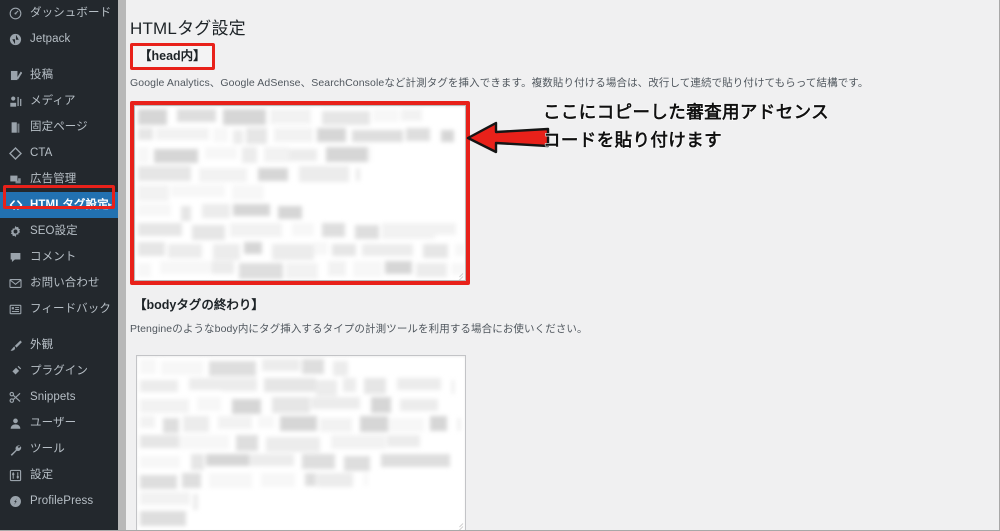 This screenshot has height=531, width=1000. Describe the element at coordinates (18, 231) in the screenshot. I see `gear-icon` at that location.